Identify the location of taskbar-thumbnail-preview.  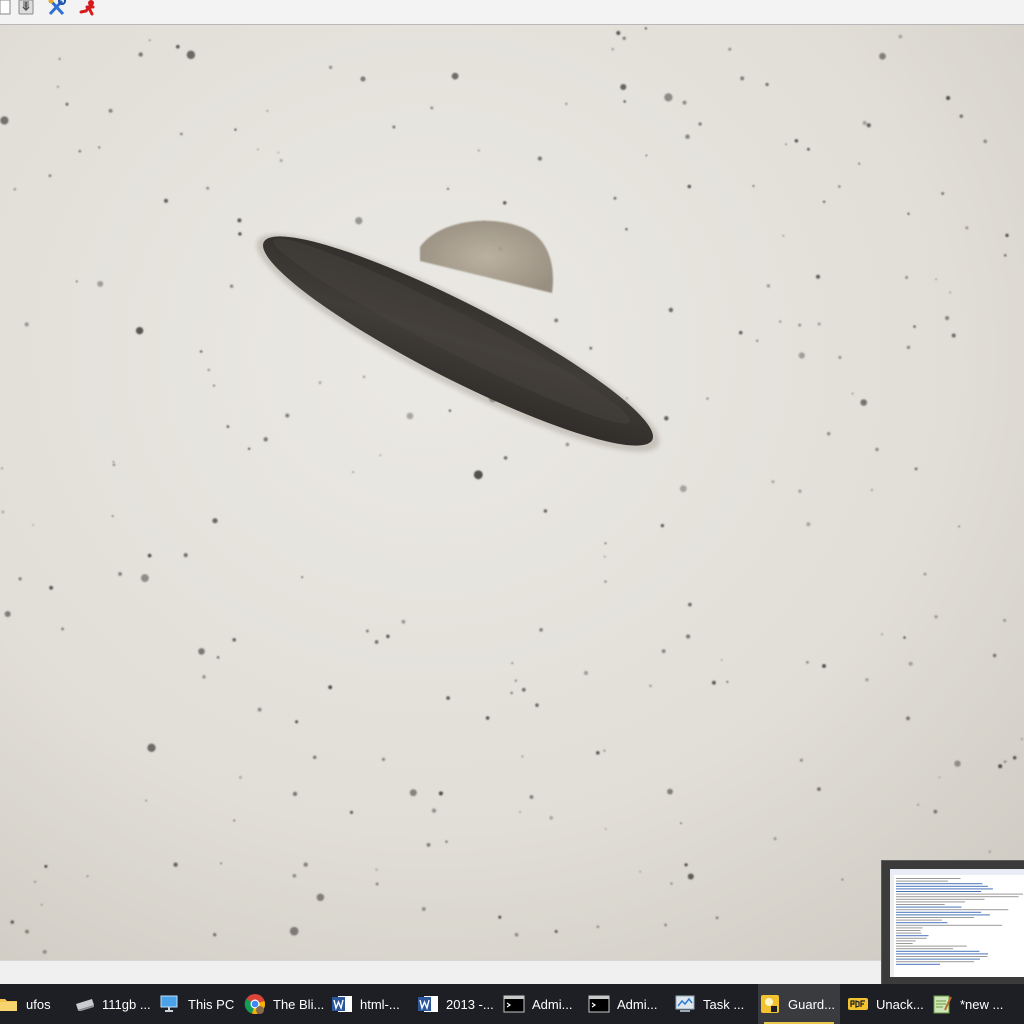
(952, 922).